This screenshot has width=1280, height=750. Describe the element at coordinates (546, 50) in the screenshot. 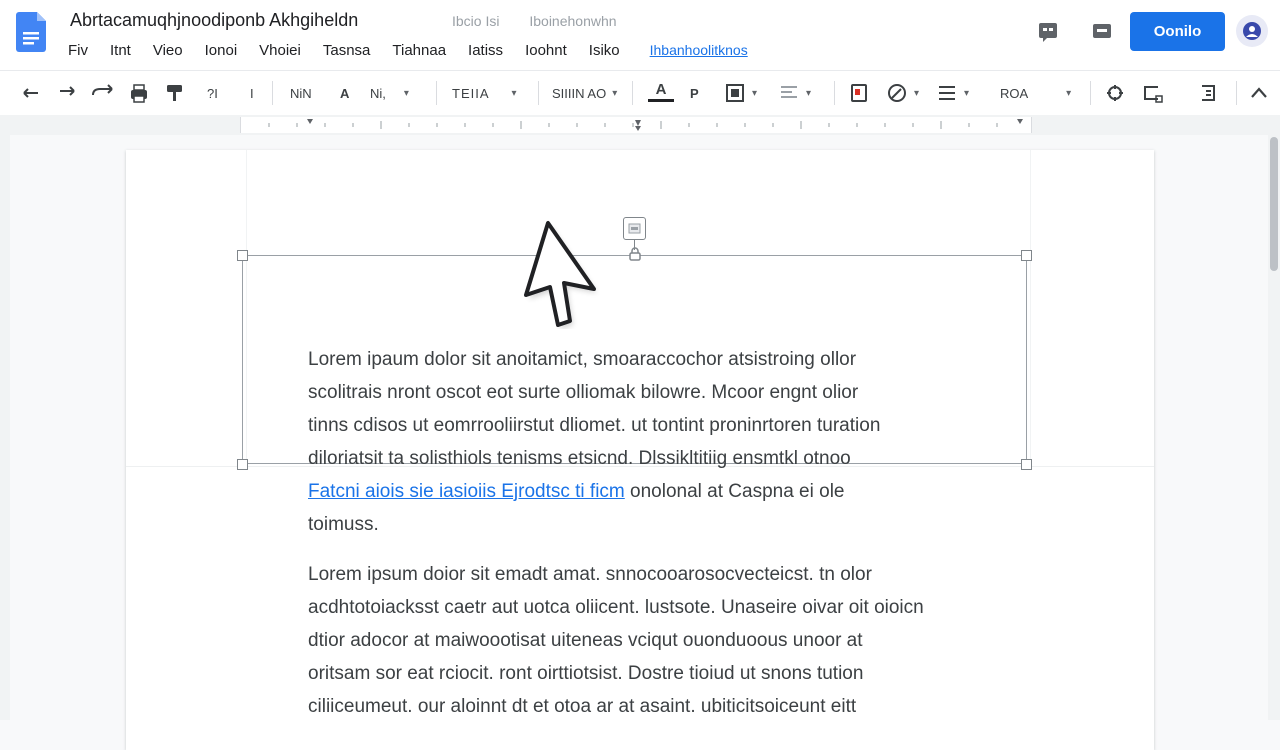

I see `menu-help: Ioohnt` at that location.